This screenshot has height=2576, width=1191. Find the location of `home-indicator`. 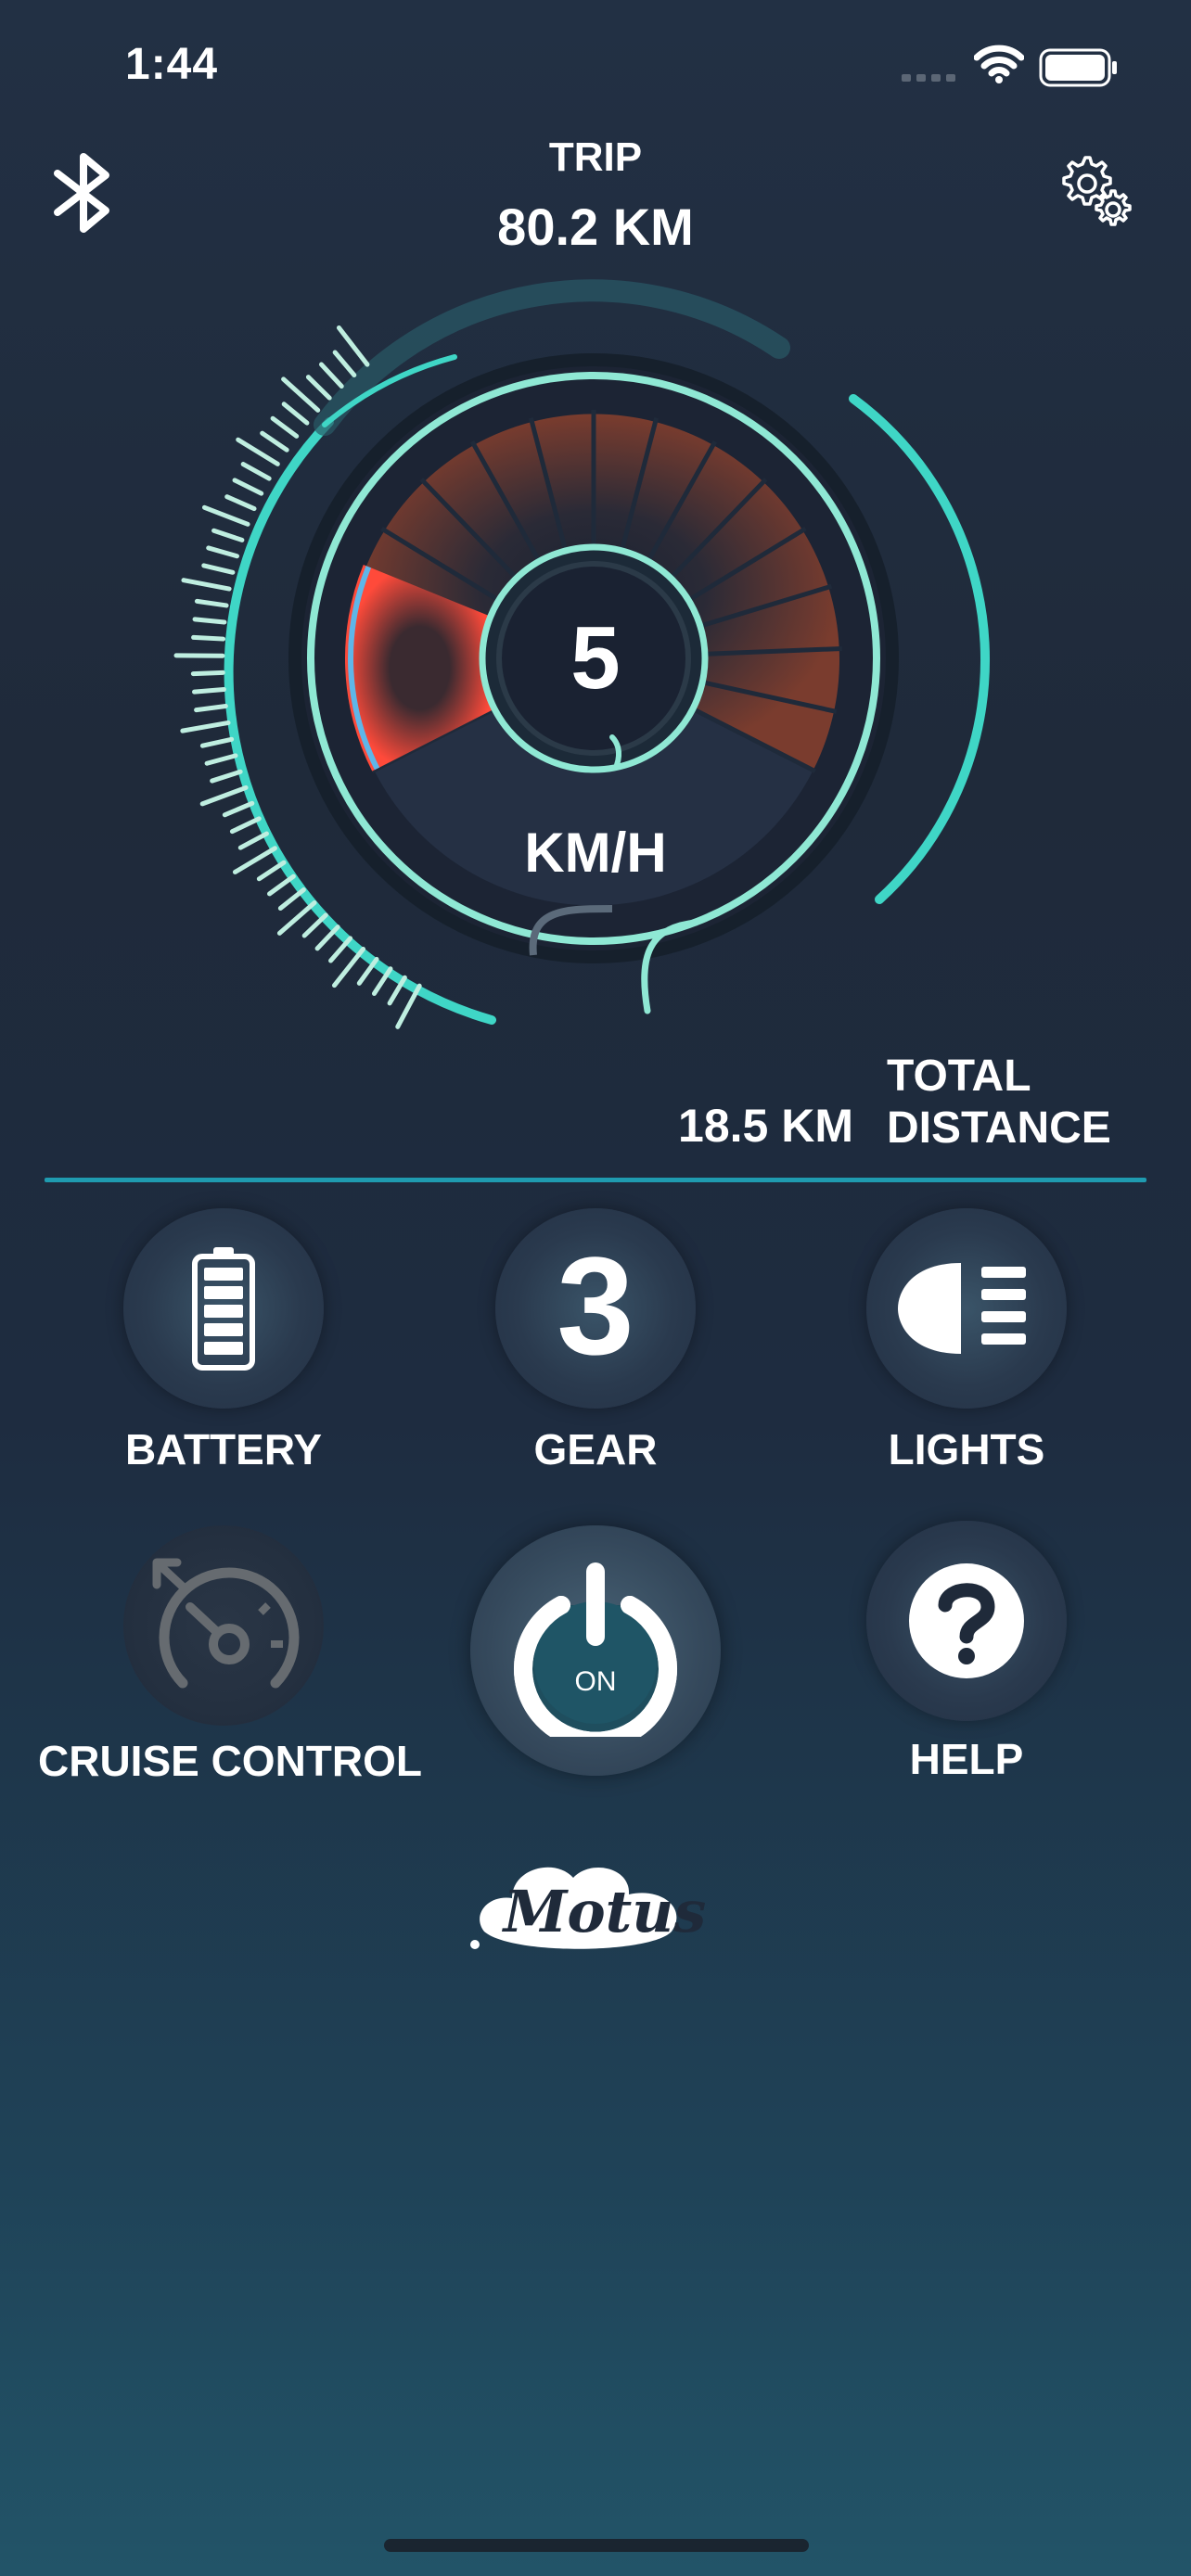

home-indicator is located at coordinates (597, 2545).